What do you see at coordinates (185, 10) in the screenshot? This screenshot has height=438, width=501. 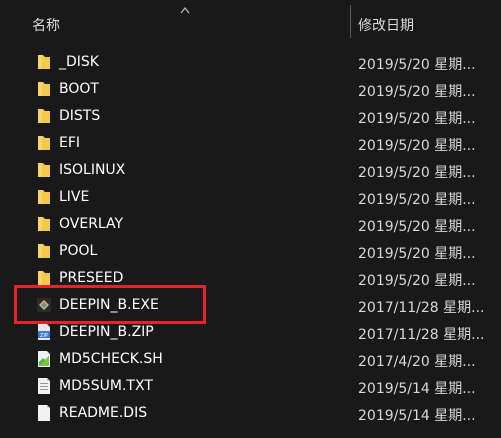 I see `sort-ascending-icon` at bounding box center [185, 10].